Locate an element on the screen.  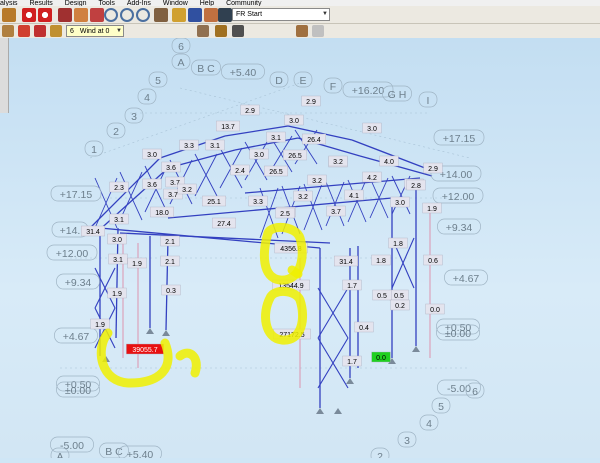
grid-label: F is located at coordinates (333, 87).